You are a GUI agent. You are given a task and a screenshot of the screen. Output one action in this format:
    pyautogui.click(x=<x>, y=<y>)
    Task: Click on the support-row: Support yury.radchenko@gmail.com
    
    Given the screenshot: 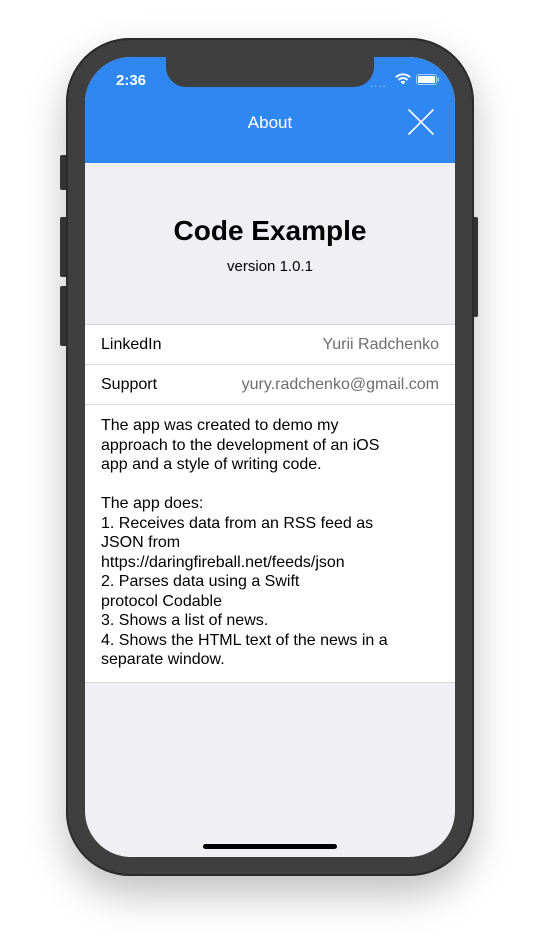 What is the action you would take?
    pyautogui.click(x=270, y=385)
    